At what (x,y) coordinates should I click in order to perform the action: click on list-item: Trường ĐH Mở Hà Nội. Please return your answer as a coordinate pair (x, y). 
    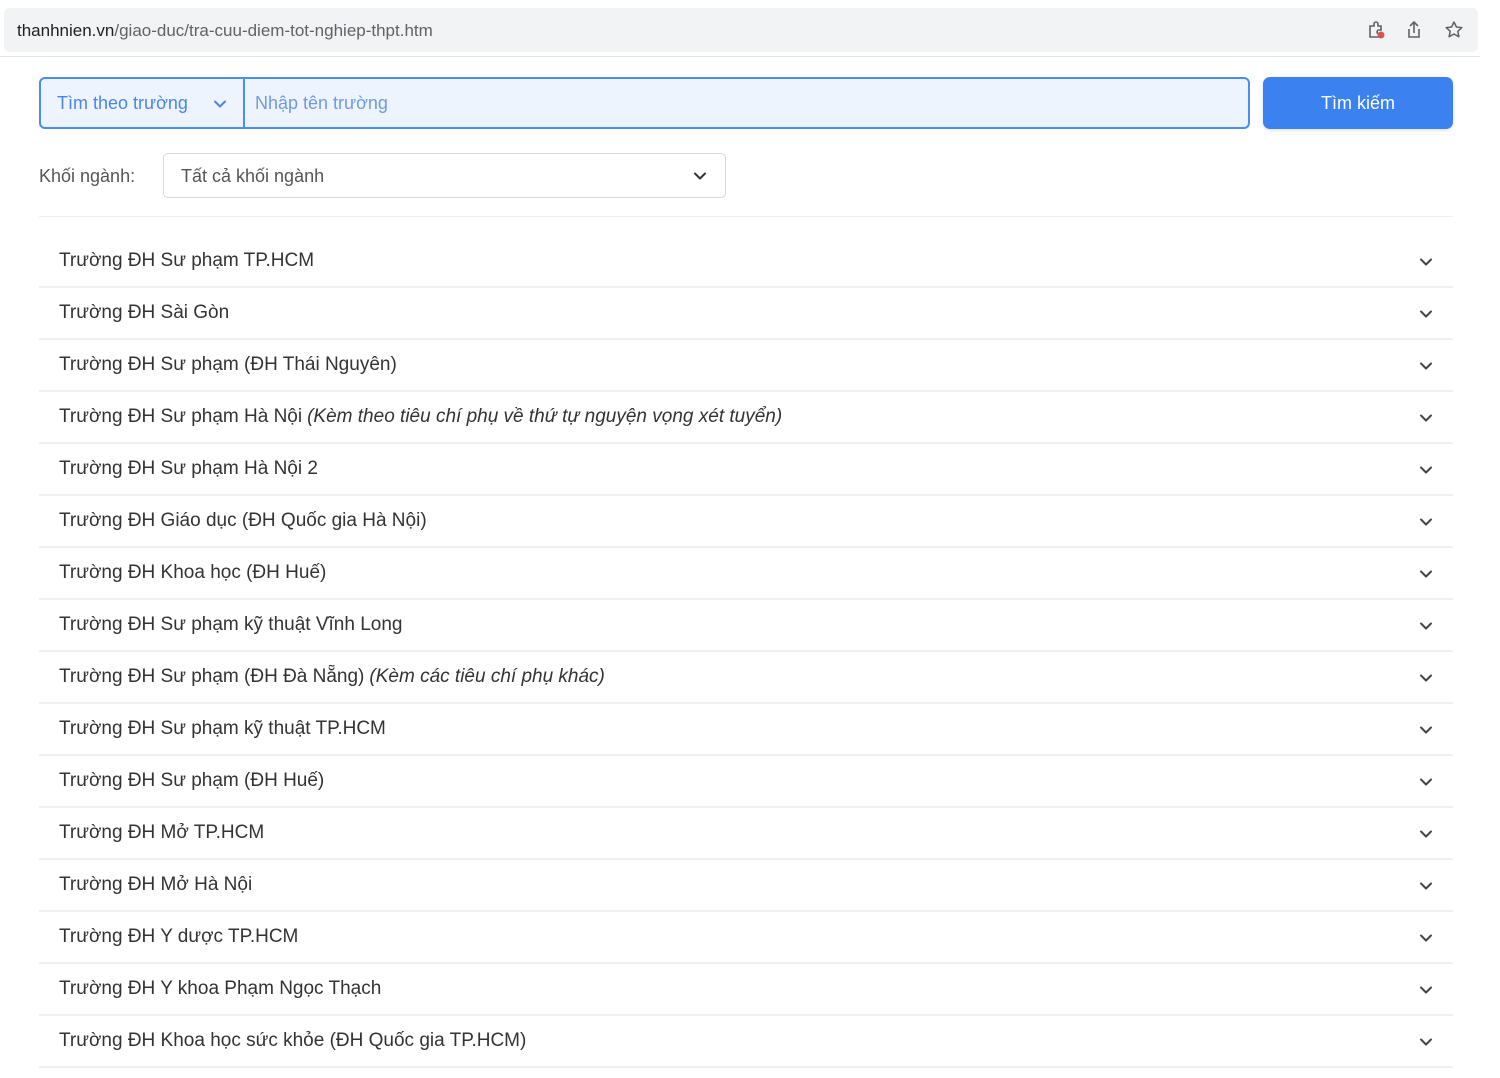
    Looking at the image, I should click on (746, 886).